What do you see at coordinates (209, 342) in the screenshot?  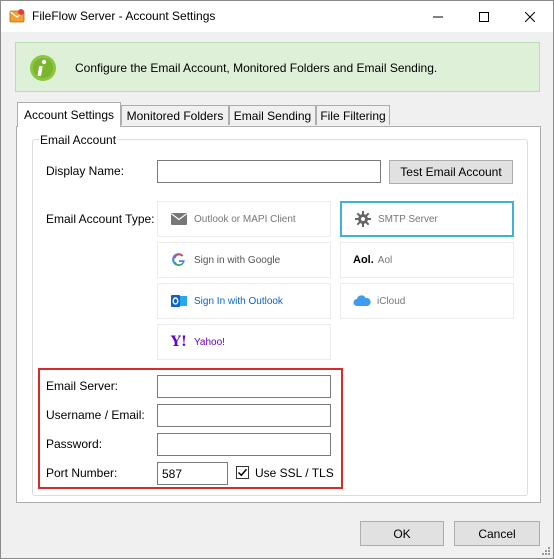 I see `account-type-label-yahoo: Yahoo!` at bounding box center [209, 342].